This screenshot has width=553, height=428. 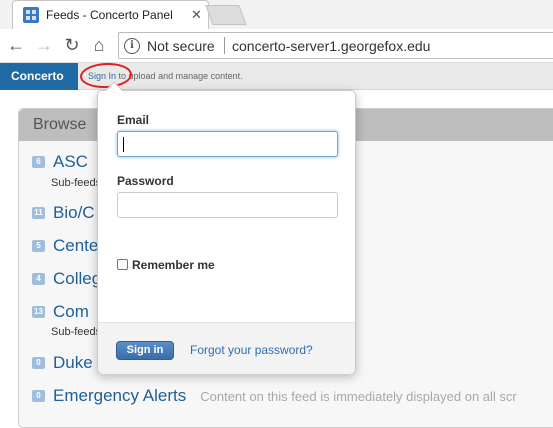 What do you see at coordinates (173, 265) in the screenshot?
I see `remember-me-label: Remember me` at bounding box center [173, 265].